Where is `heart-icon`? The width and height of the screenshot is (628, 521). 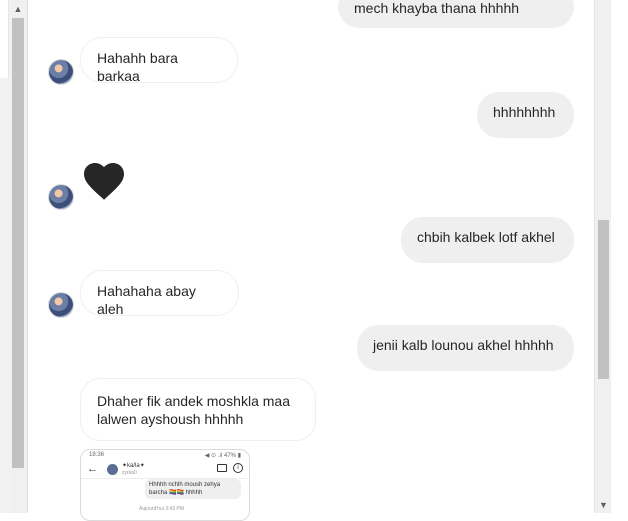 heart-icon is located at coordinates (104, 181).